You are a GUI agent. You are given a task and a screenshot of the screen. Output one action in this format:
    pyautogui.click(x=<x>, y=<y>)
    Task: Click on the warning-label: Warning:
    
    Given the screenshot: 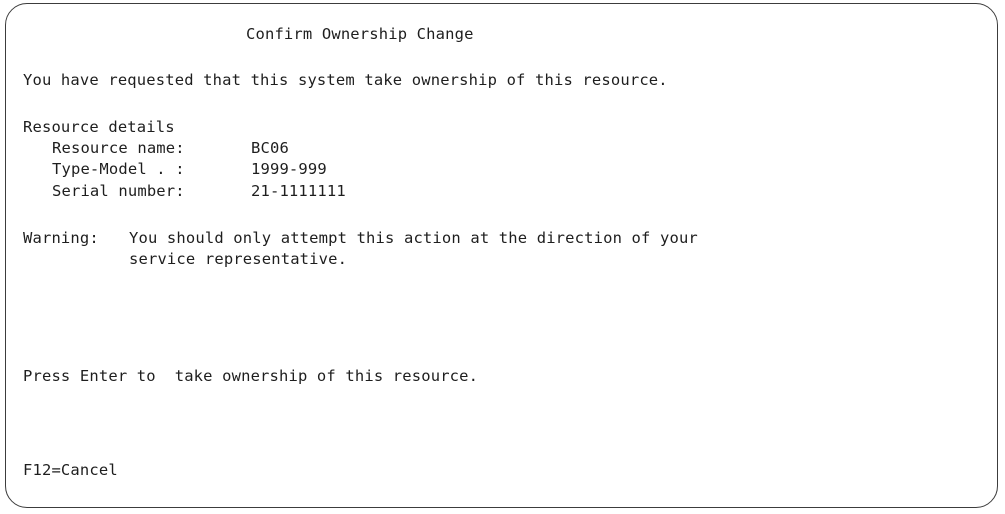 What is the action you would take?
    pyautogui.click(x=61, y=238)
    